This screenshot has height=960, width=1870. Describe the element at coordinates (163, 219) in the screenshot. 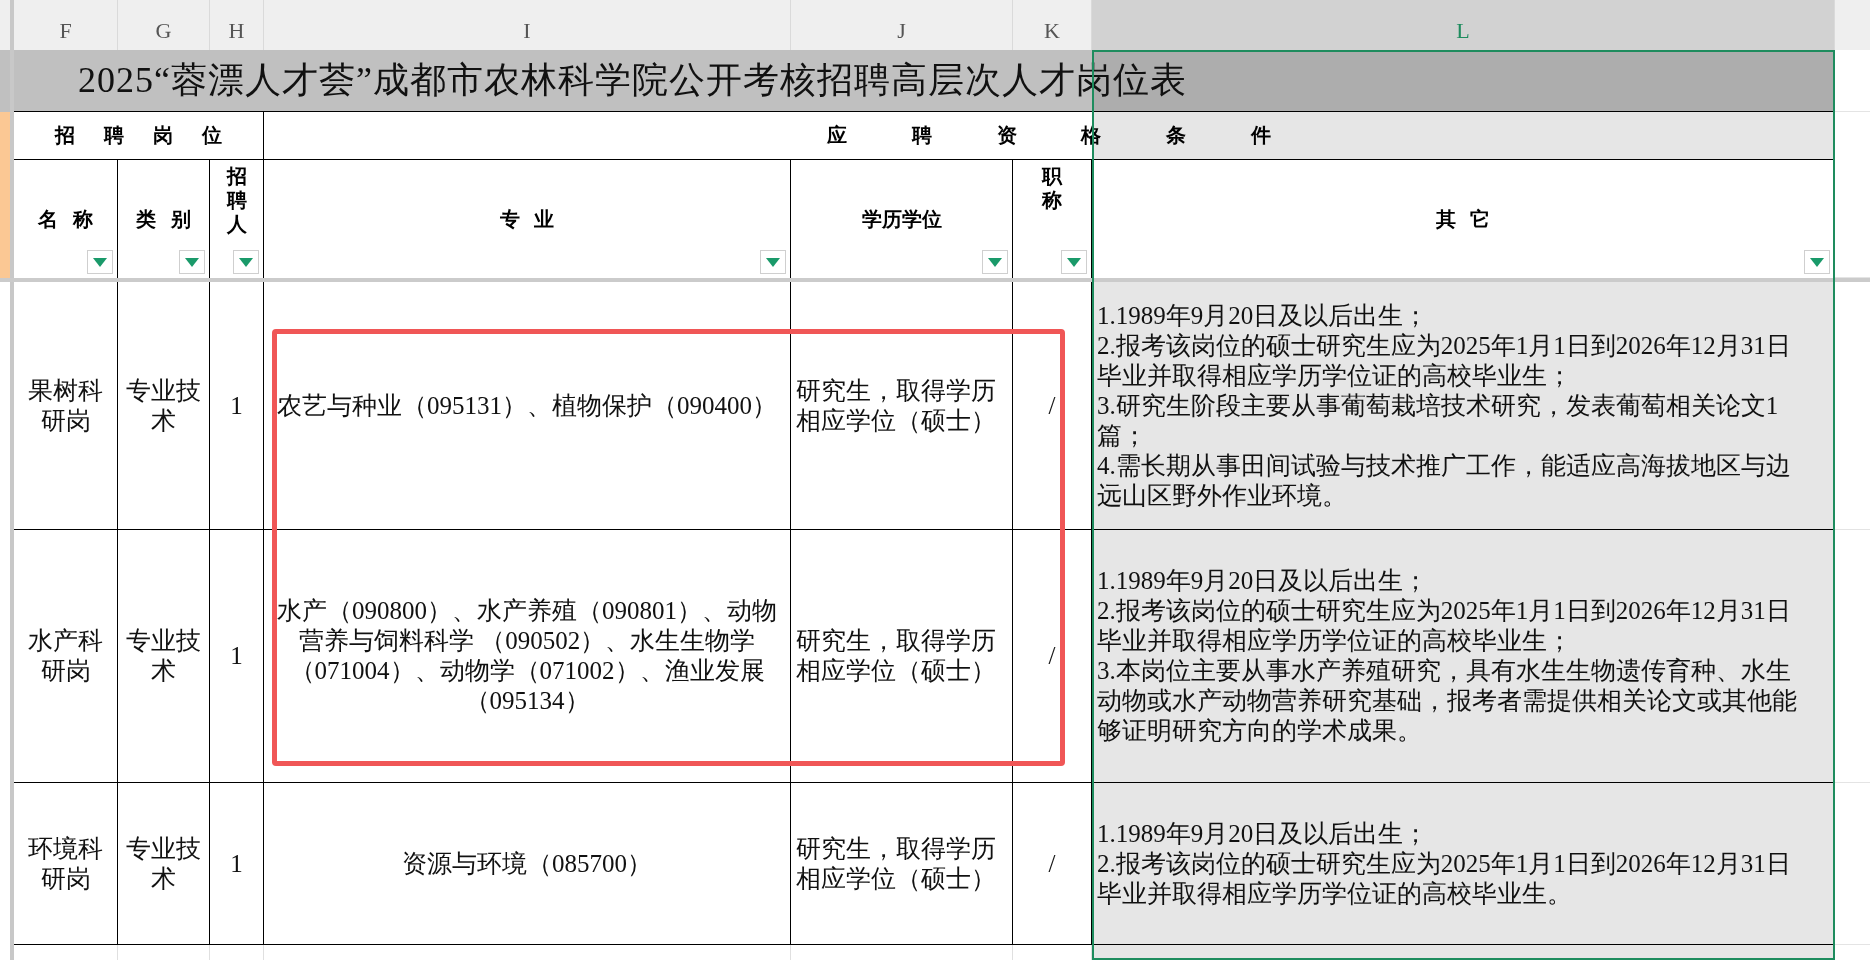

I see `header-label: 类 别` at that location.